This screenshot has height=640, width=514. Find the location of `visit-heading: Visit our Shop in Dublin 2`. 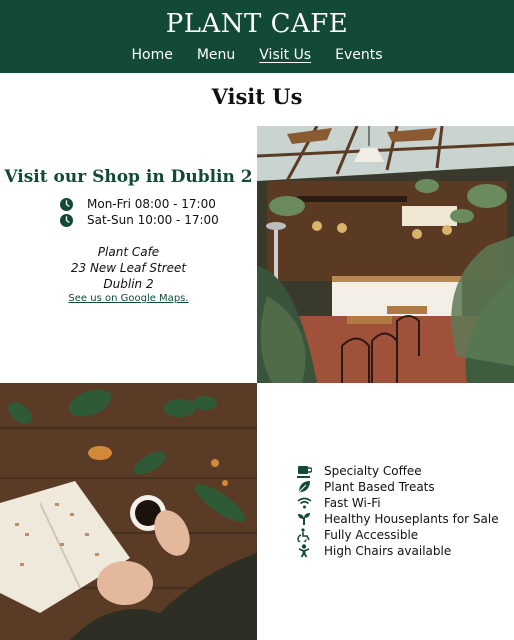

visit-heading: Visit our Shop in Dublin 2 is located at coordinates (128, 177).